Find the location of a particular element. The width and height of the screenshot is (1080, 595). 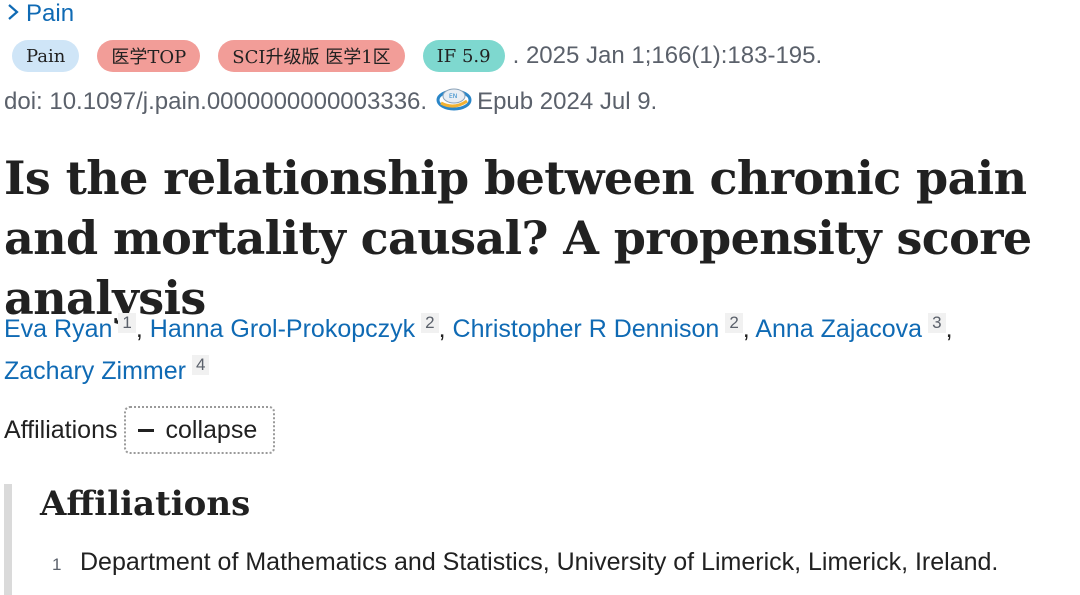

affiliations-label: Affiliations is located at coordinates (61, 429).